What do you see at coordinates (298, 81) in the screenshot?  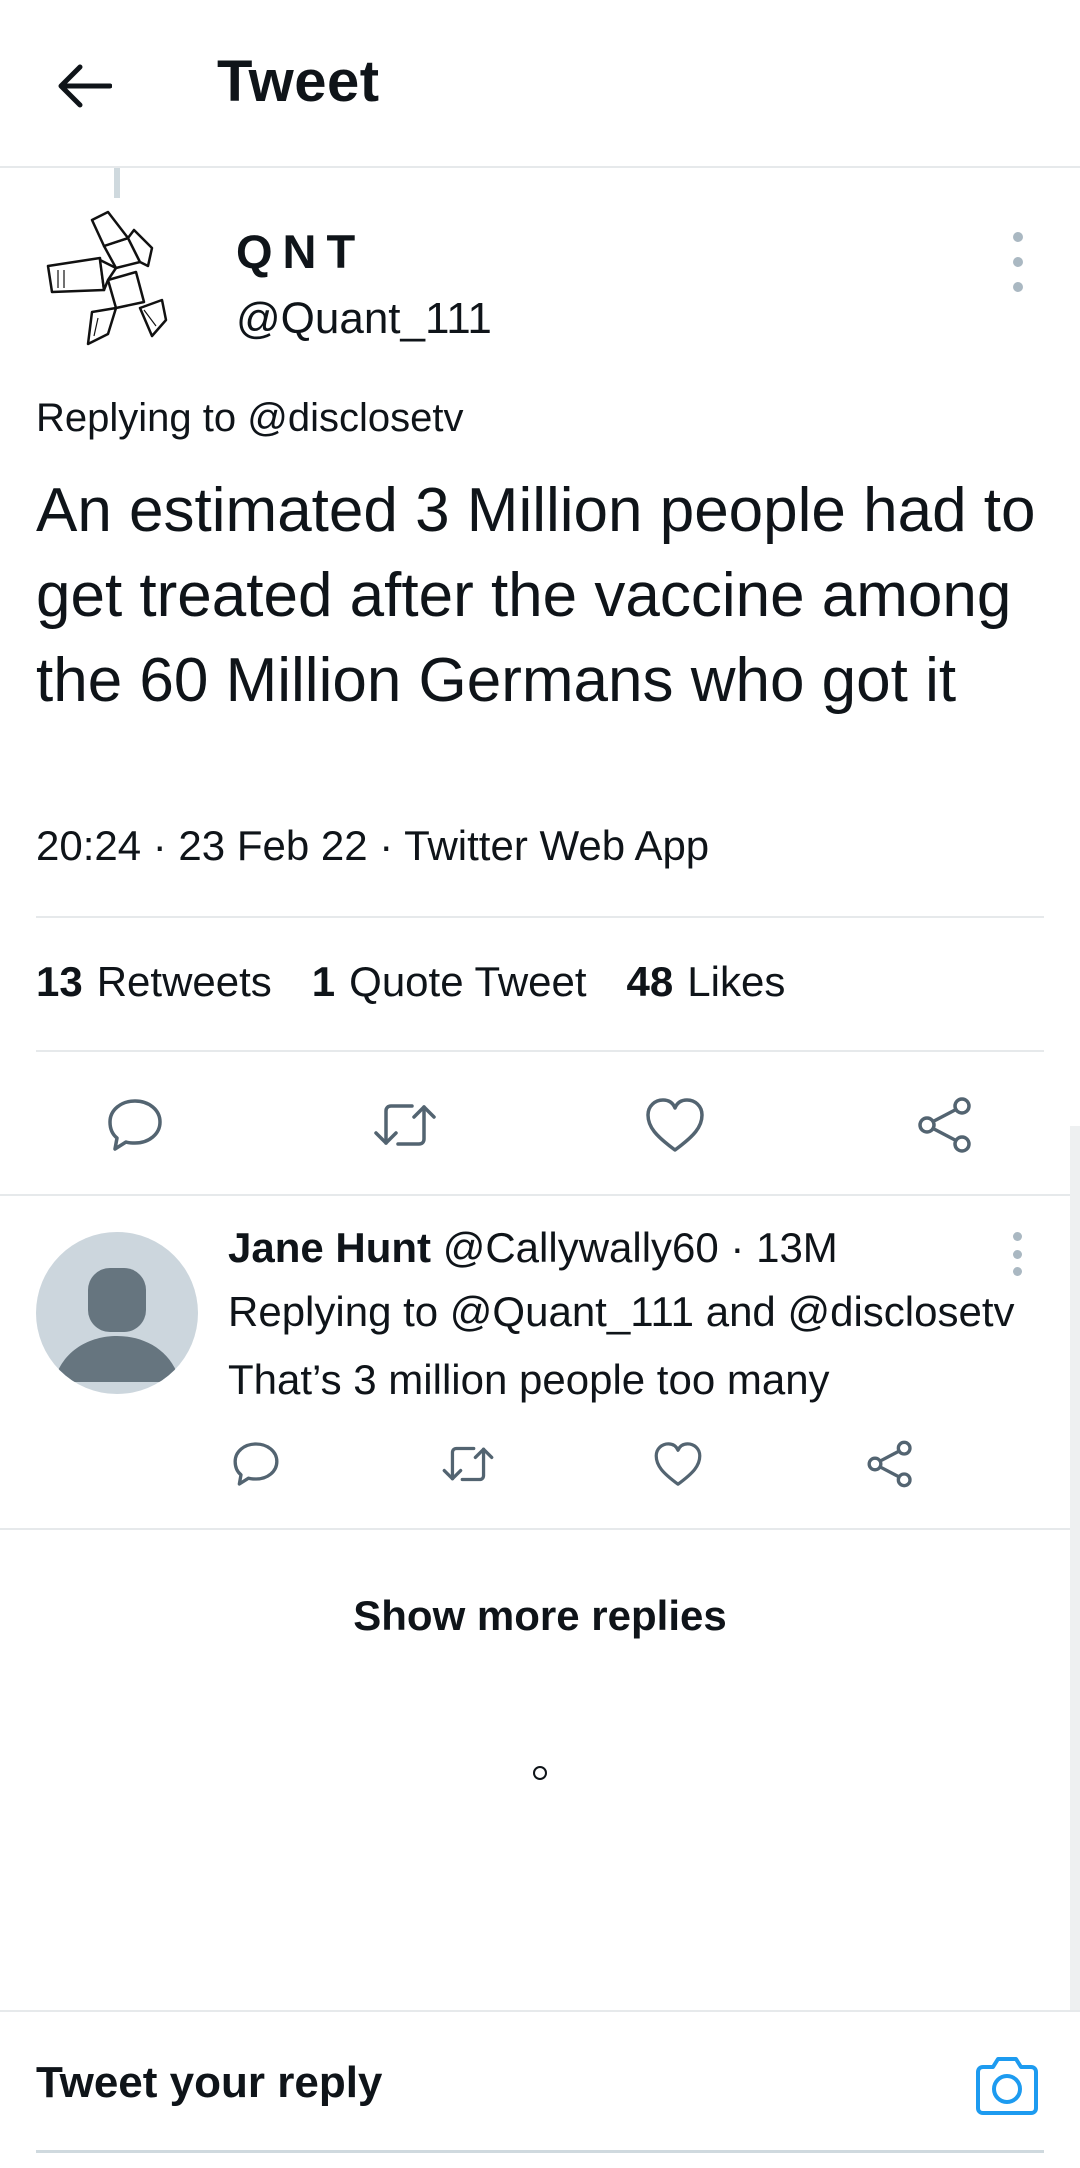 I see `page-title: Tweet` at bounding box center [298, 81].